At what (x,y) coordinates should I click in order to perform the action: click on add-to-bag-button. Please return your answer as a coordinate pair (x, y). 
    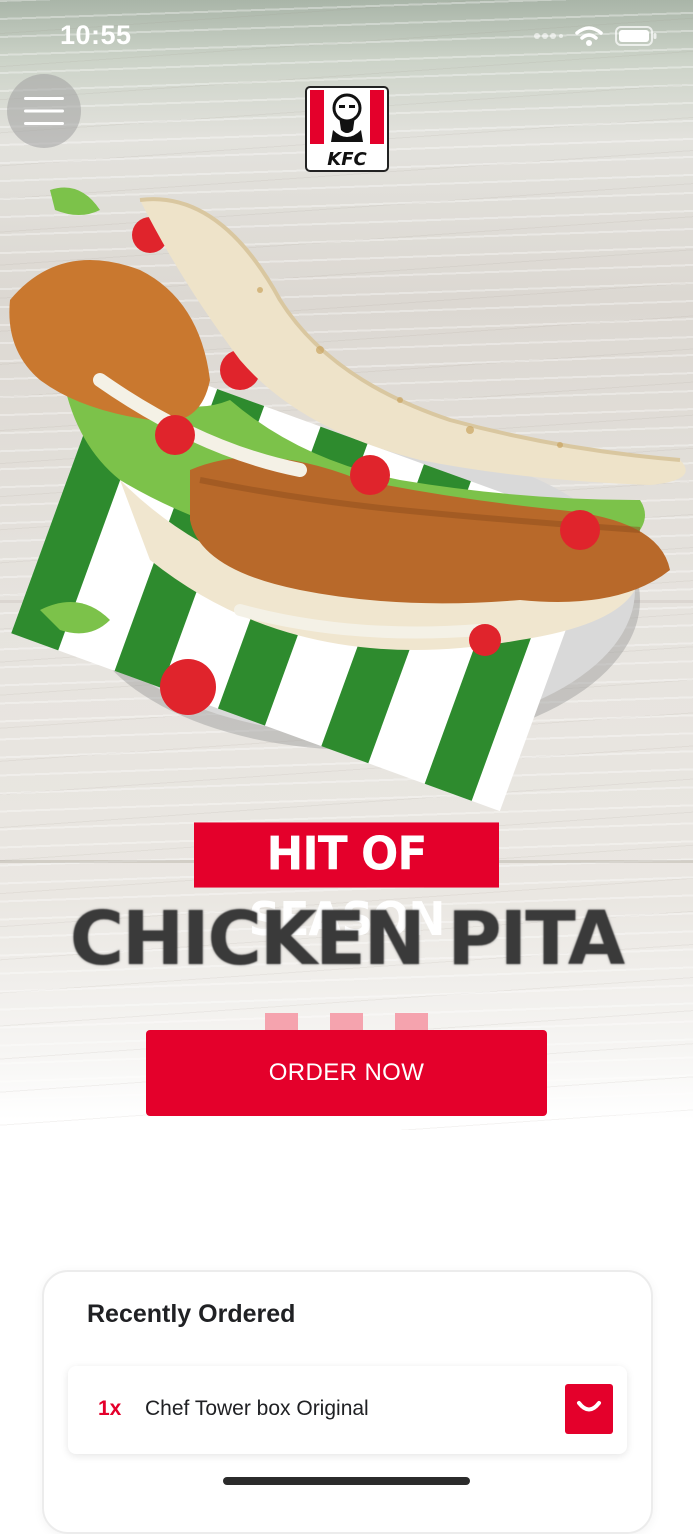
    Looking at the image, I should click on (589, 1409).